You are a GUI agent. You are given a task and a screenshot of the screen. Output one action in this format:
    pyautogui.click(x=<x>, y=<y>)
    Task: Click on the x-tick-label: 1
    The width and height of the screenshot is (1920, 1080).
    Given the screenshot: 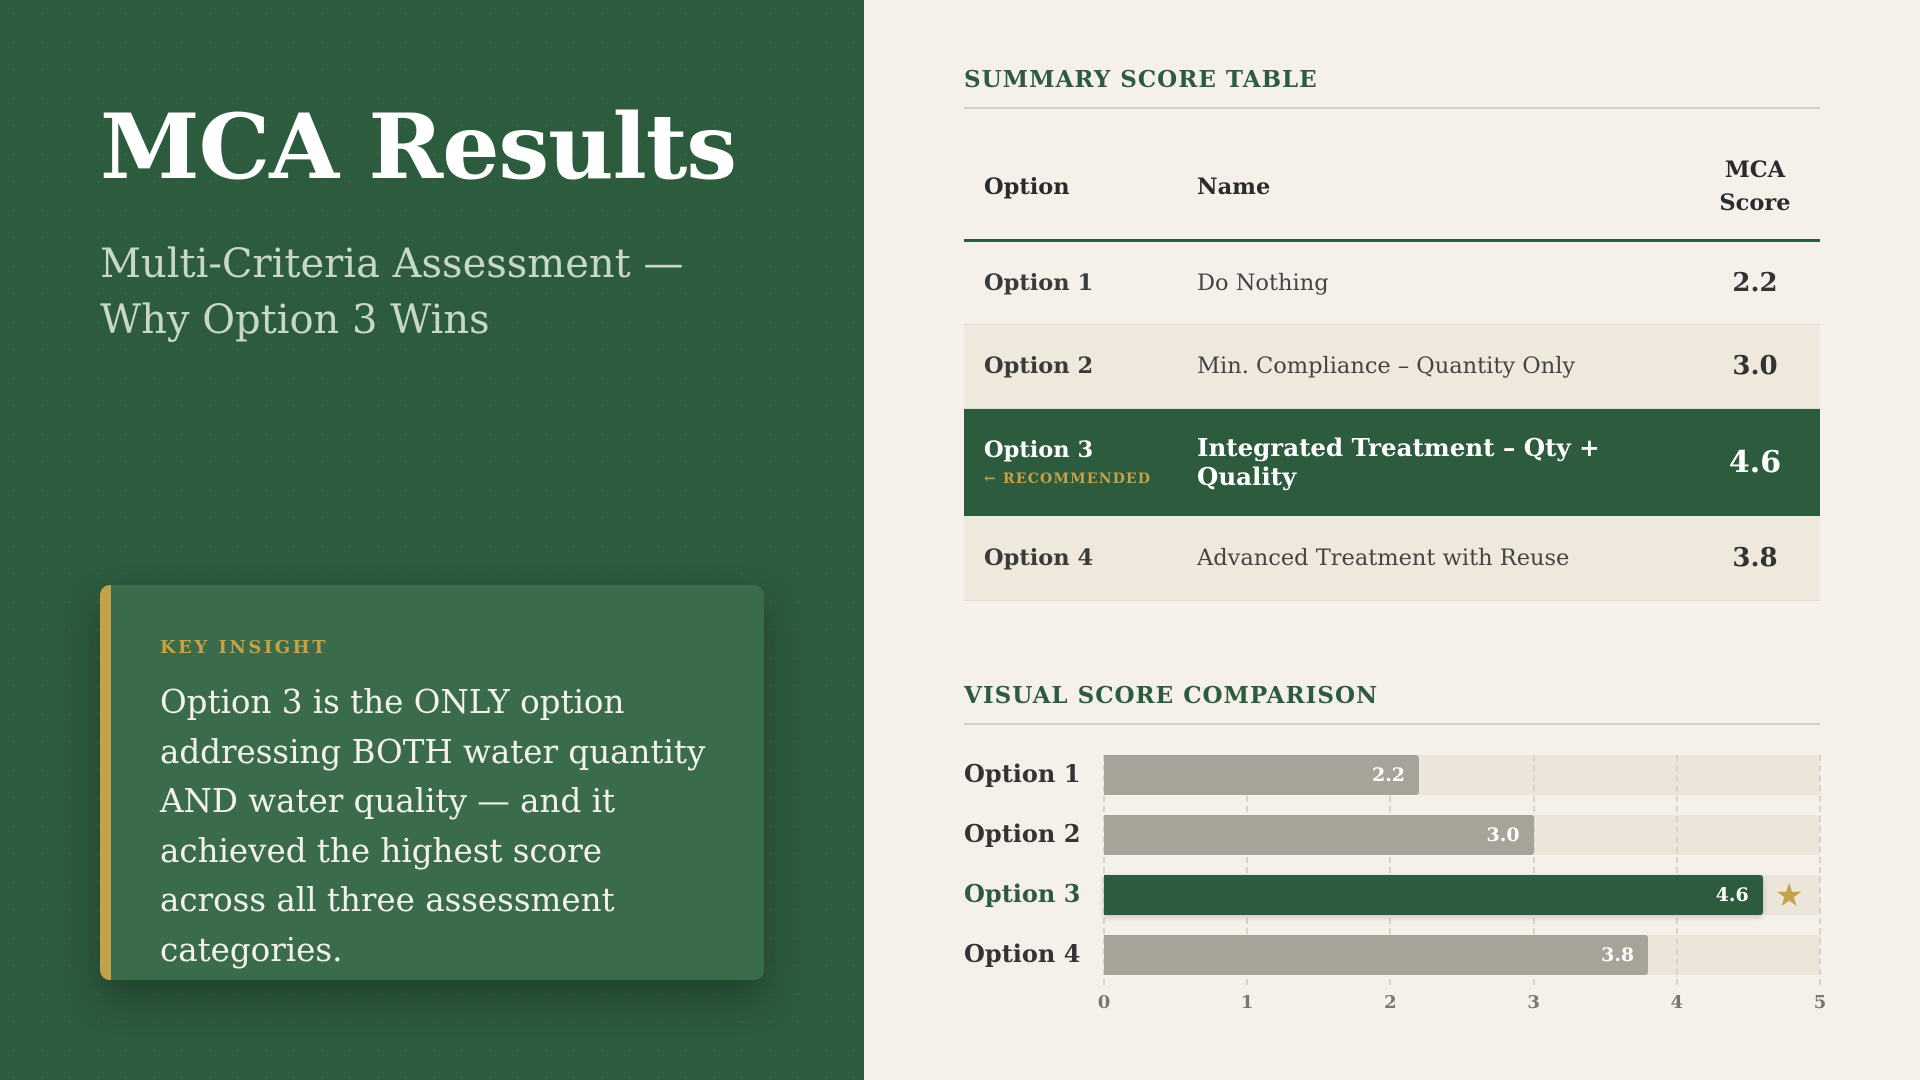 What is the action you would take?
    pyautogui.click(x=1247, y=1002)
    